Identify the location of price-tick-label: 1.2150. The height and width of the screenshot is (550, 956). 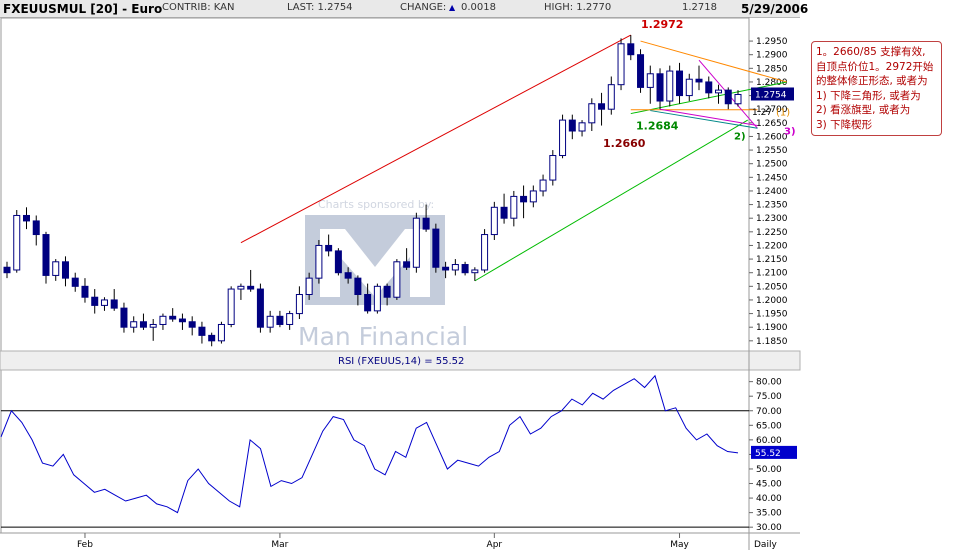
(772, 260).